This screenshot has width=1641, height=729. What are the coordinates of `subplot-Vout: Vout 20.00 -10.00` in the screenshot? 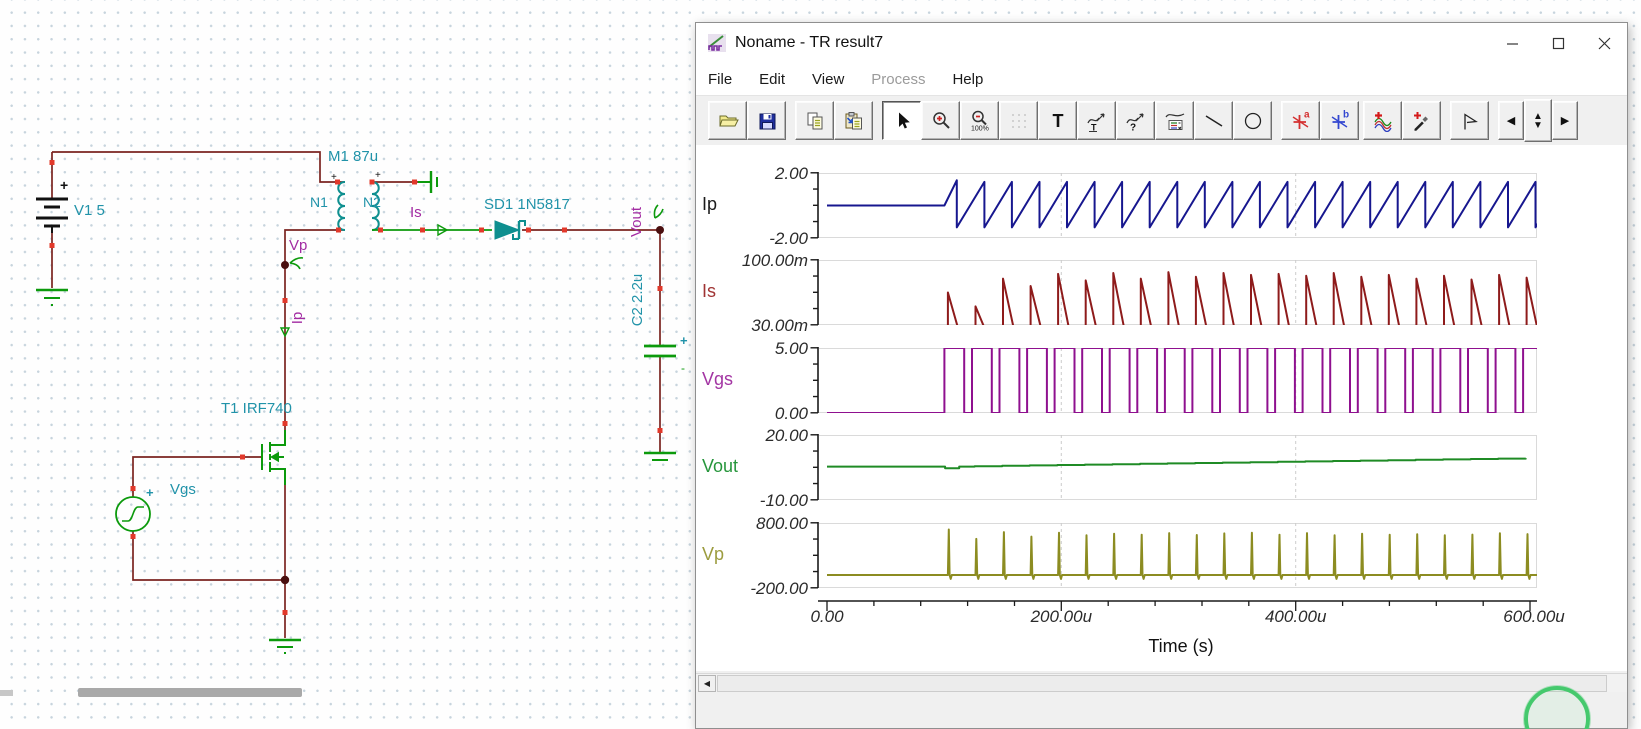 It's located at (1121, 468).